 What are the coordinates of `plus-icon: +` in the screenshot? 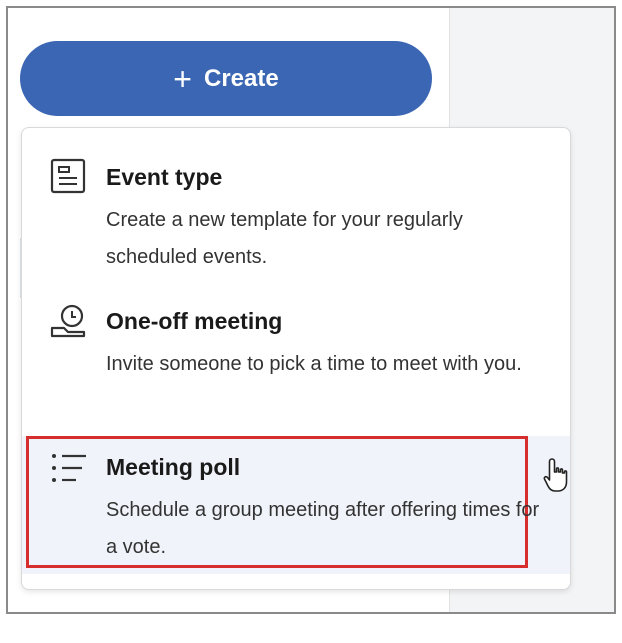 It's located at (182, 78).